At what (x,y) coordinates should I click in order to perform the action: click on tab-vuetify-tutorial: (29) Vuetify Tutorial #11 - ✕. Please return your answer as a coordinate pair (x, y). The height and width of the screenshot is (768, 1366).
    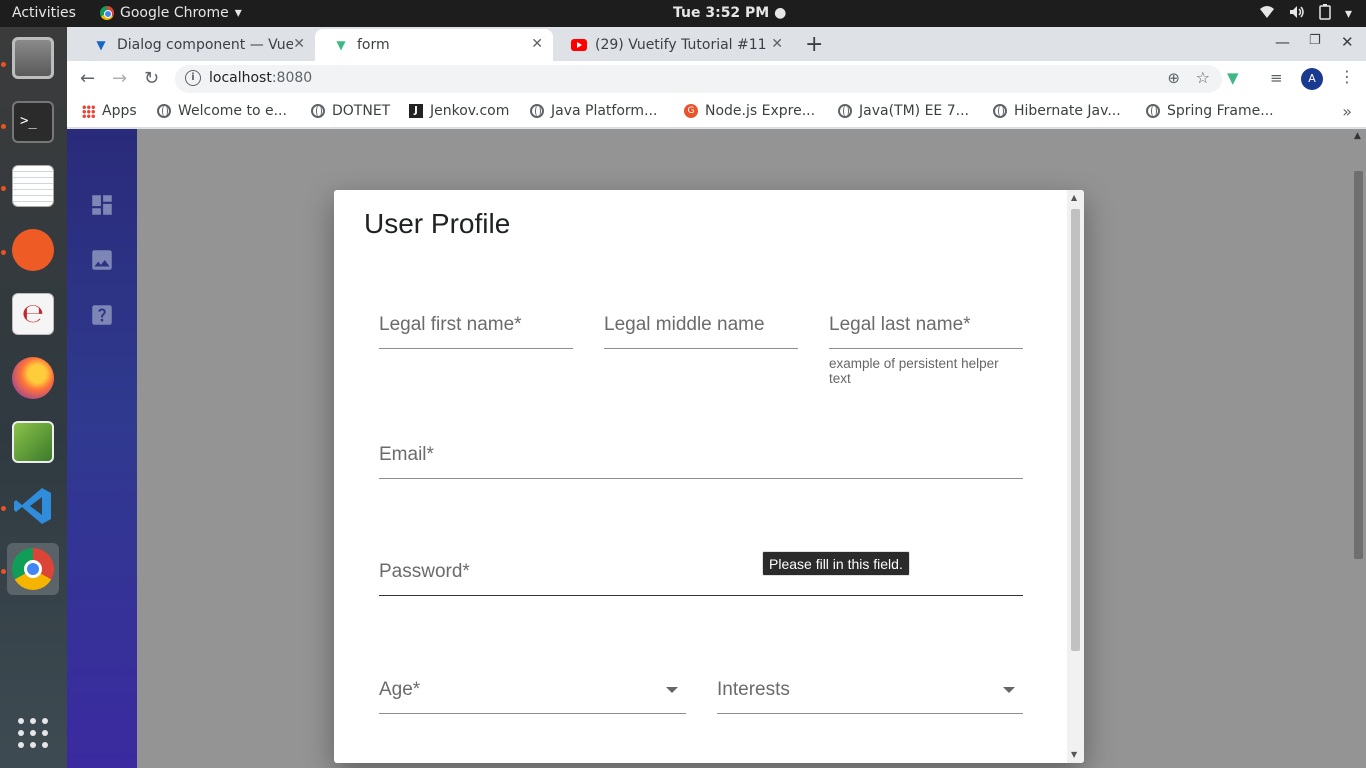
    Looking at the image, I should click on (673, 45).